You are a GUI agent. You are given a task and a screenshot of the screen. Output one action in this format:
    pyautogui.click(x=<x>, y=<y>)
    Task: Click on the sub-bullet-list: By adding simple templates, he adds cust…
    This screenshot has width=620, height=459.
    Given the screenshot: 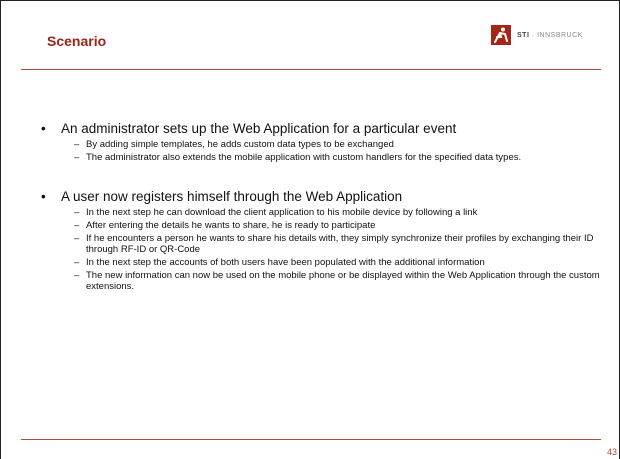 What is the action you would take?
    pyautogui.click(x=321, y=151)
    